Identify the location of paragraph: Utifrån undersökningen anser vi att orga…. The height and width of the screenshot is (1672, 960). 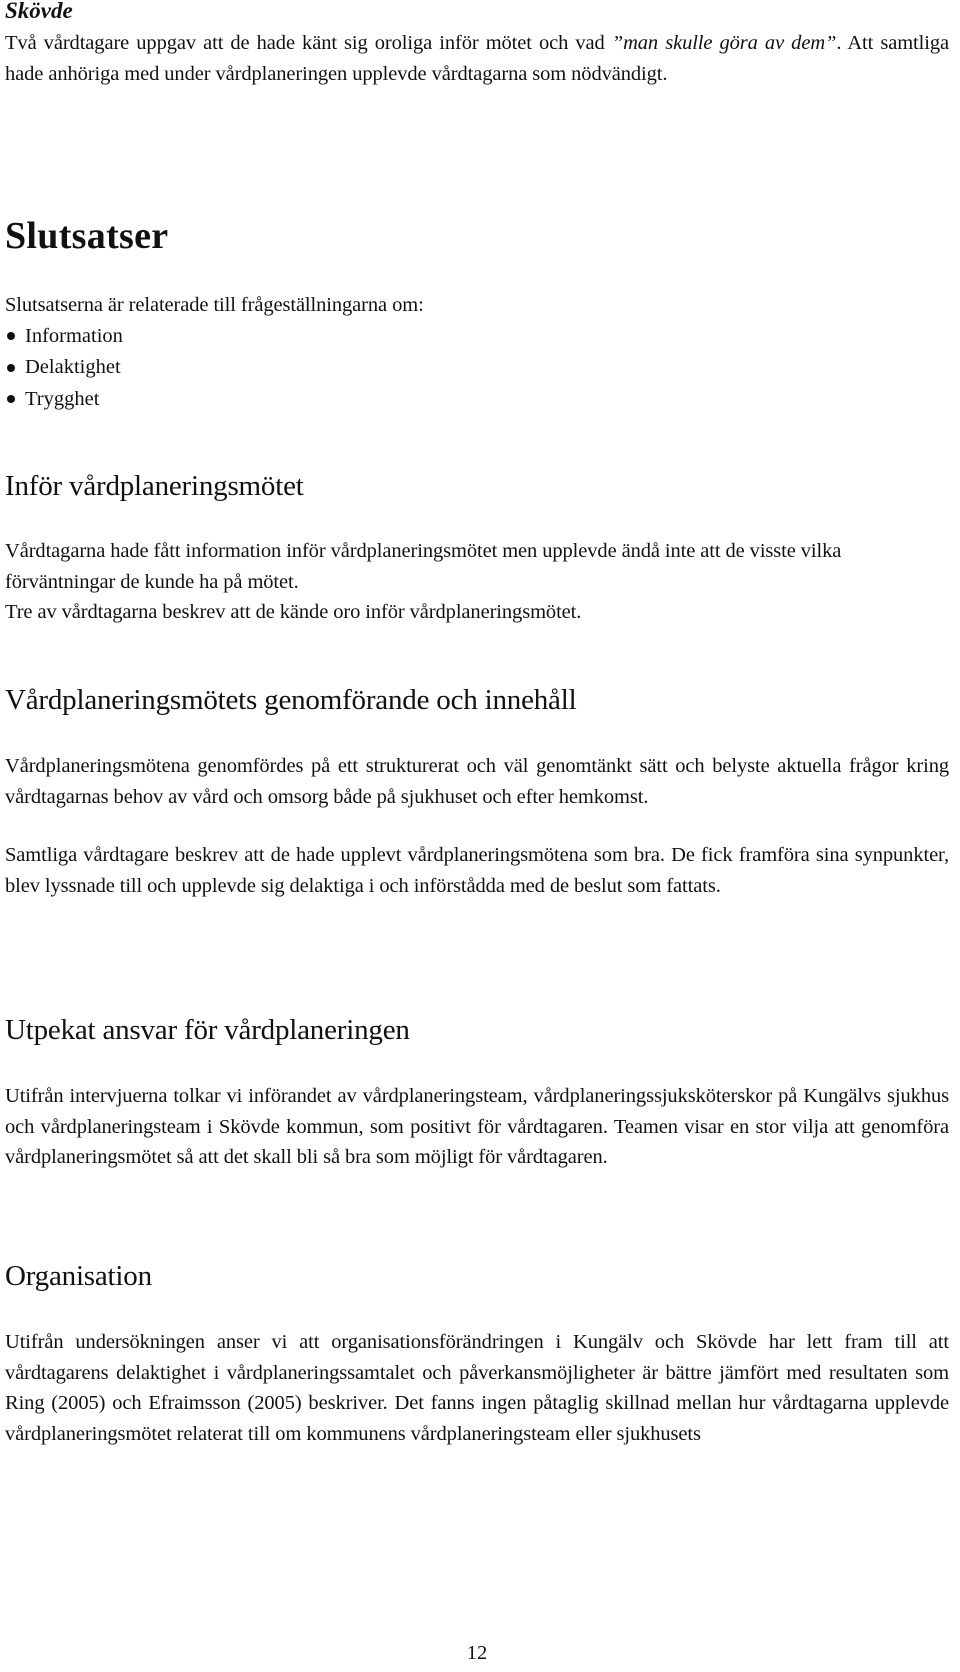
(477, 1388).